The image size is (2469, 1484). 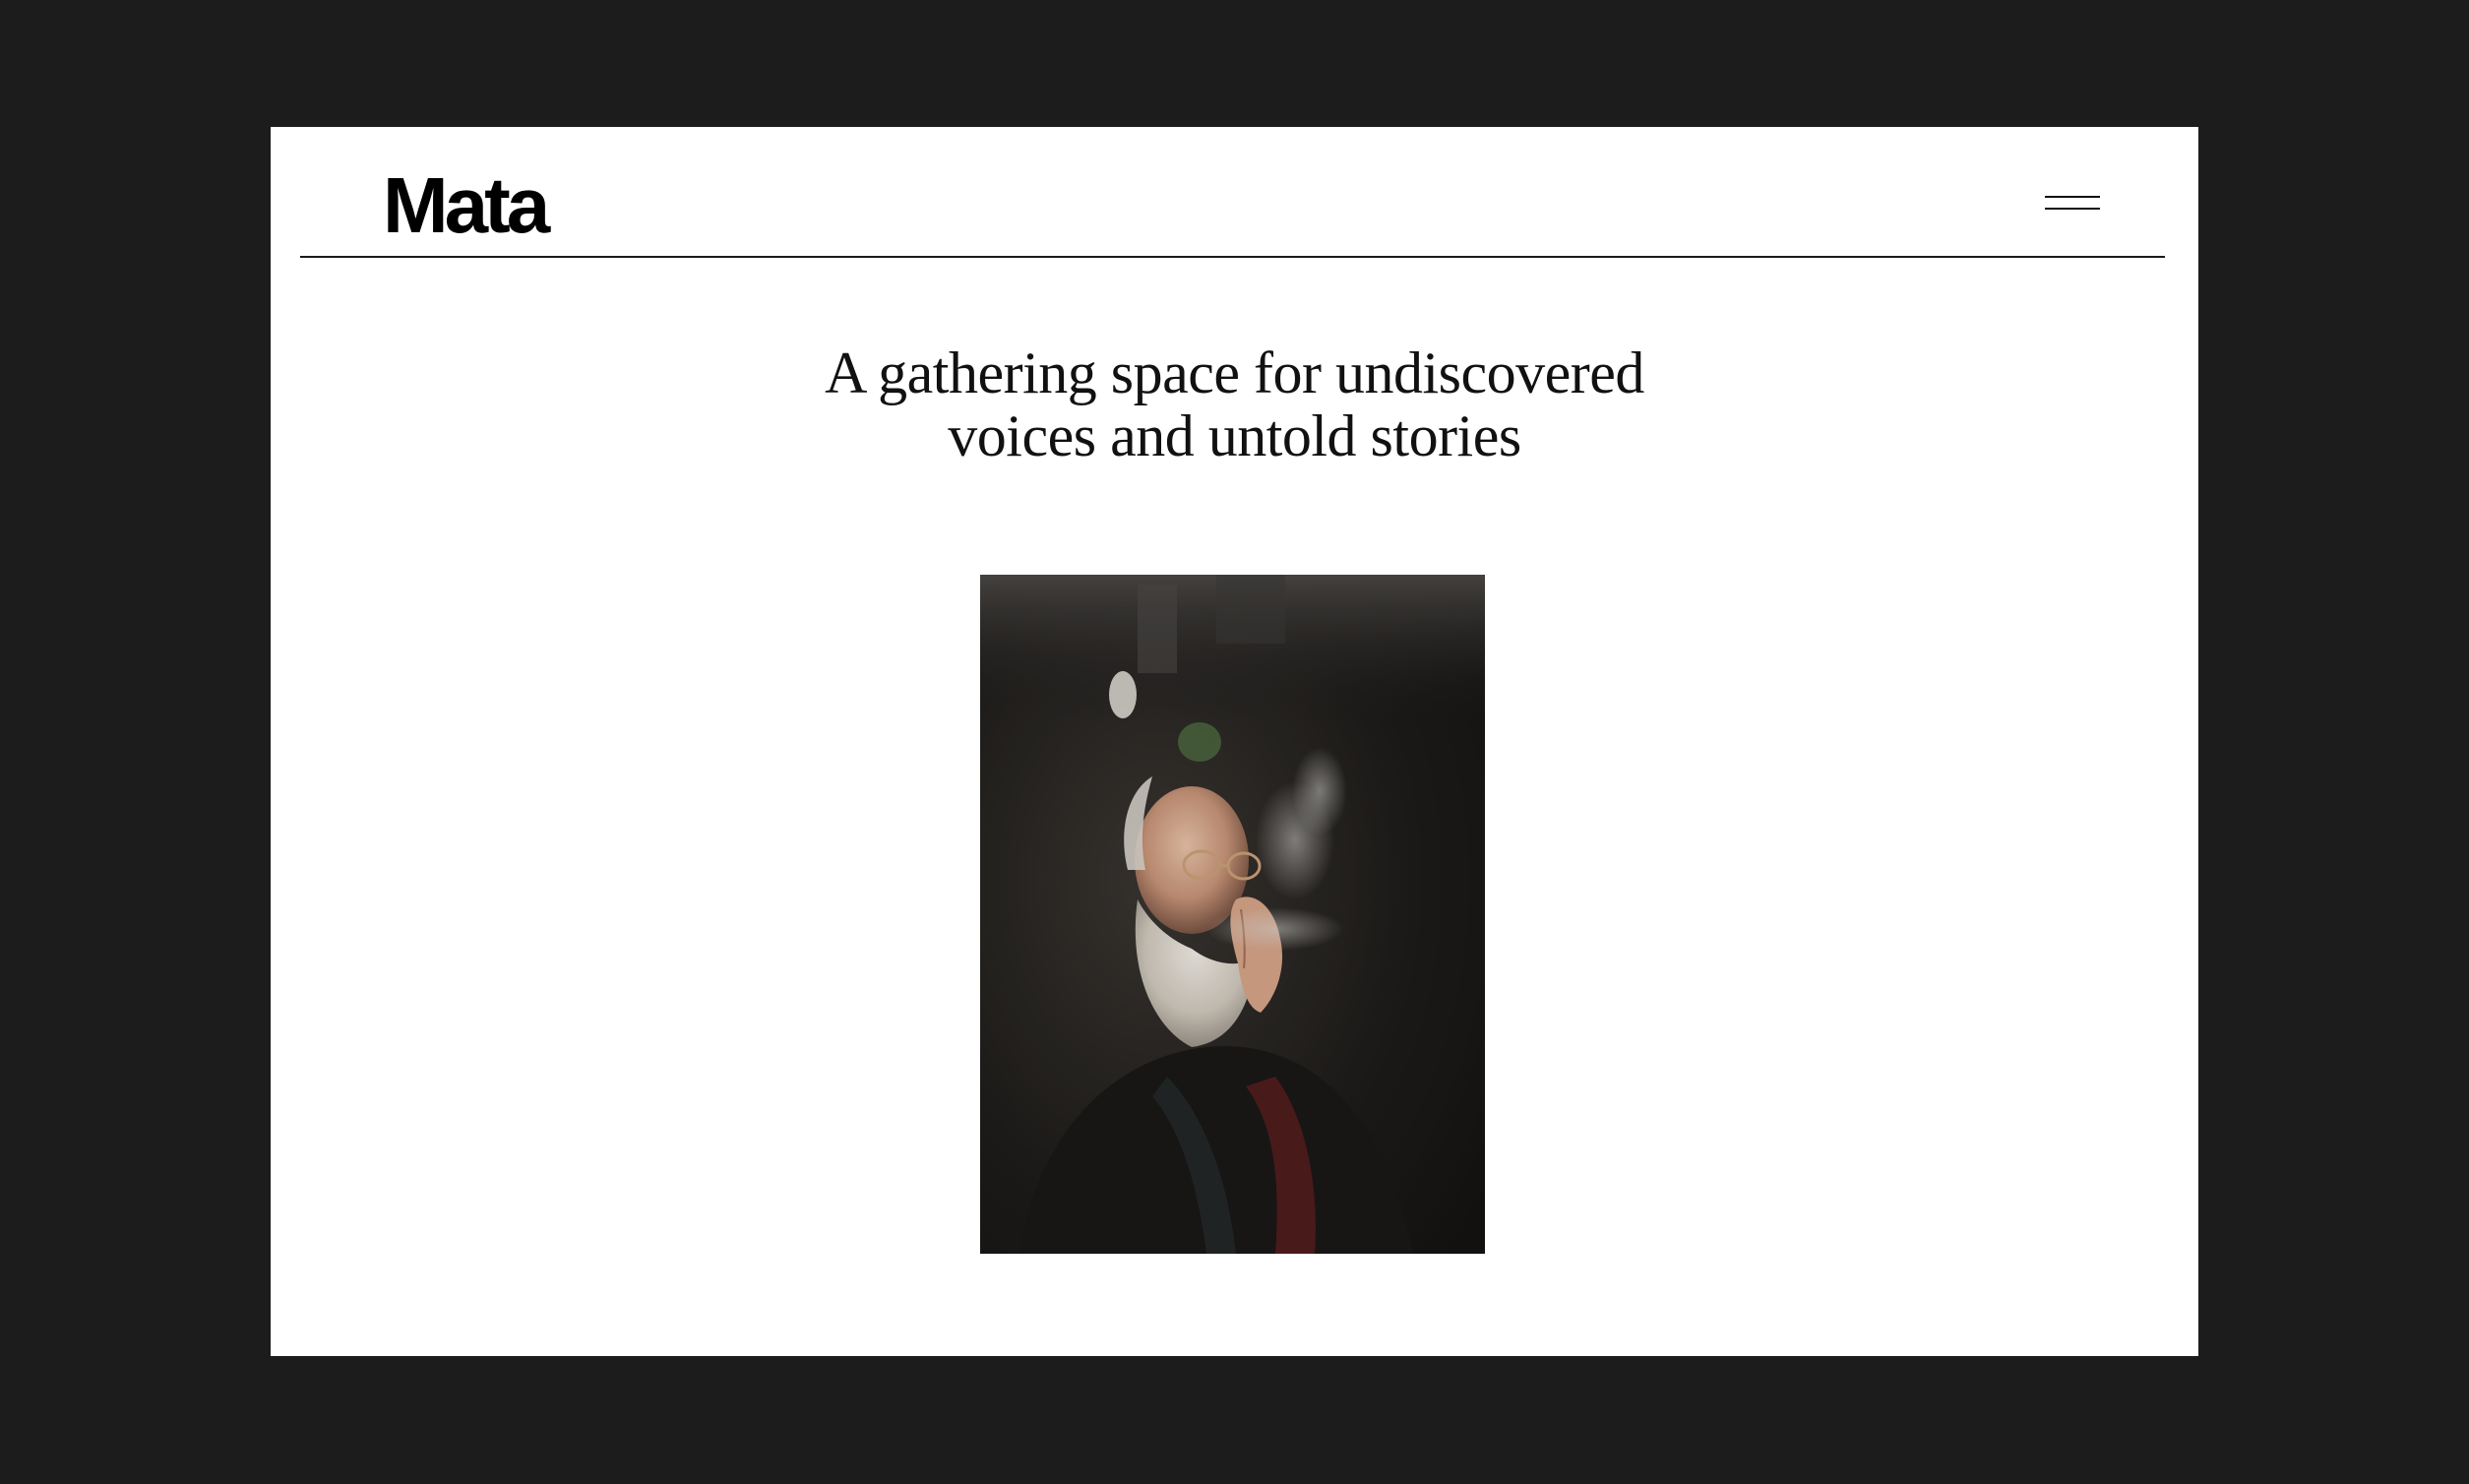 What do you see at coordinates (1232, 915) in the screenshot?
I see `portrait-photo` at bounding box center [1232, 915].